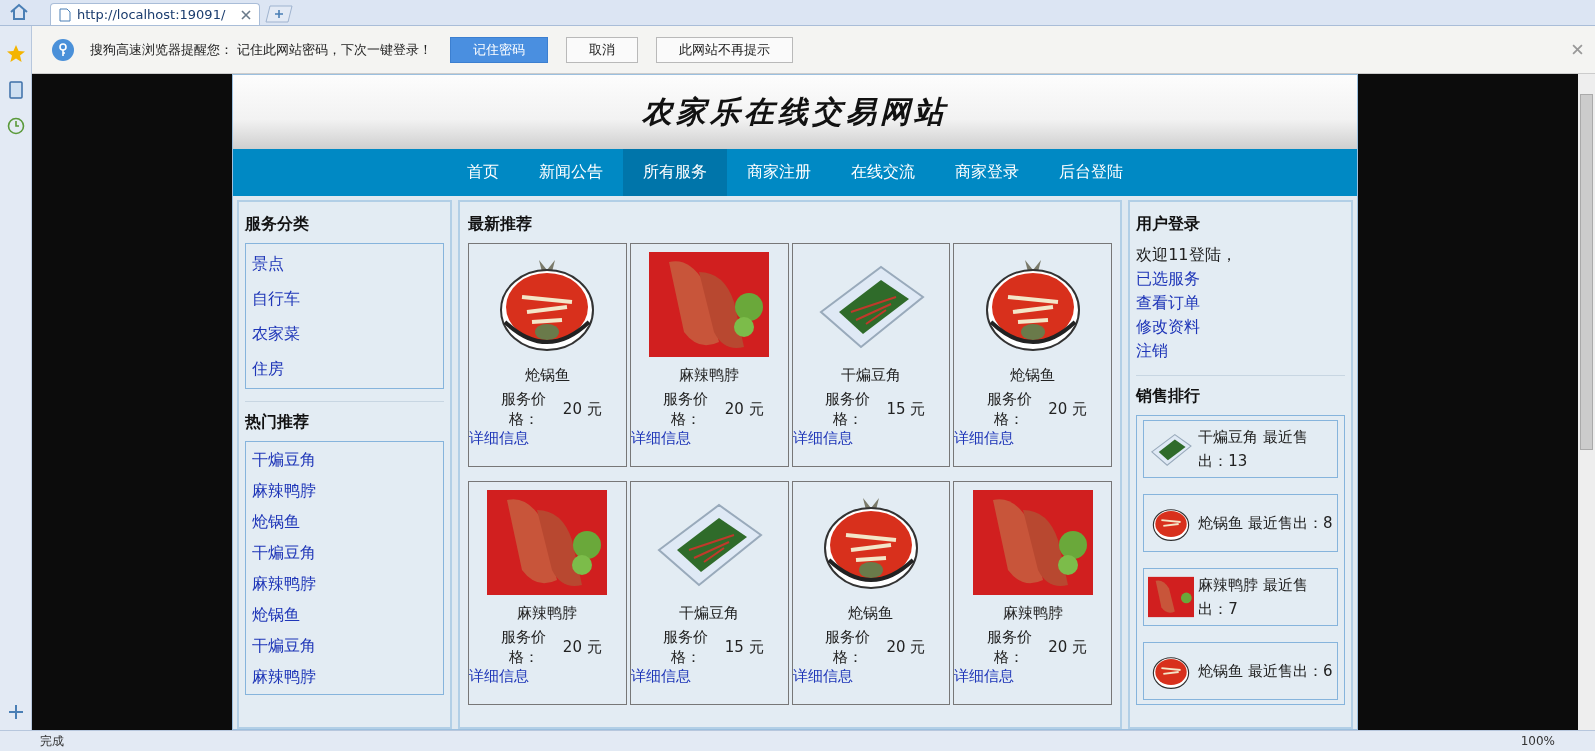 Image resolution: width=1595 pixels, height=751 pixels. I want to click on new-tab-icon, so click(279, 14).